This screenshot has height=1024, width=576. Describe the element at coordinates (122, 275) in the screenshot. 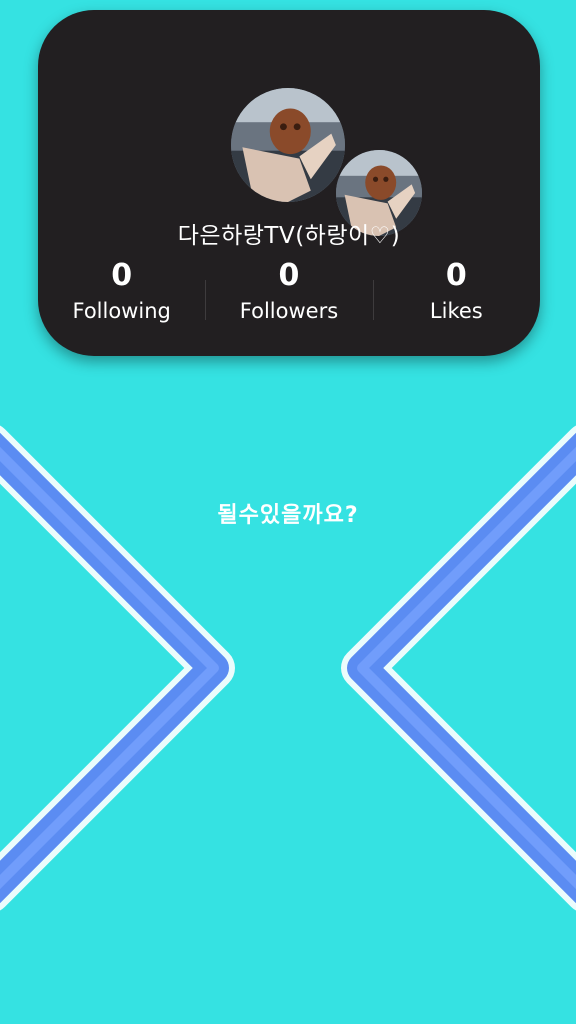

I see `following-count: 0` at that location.